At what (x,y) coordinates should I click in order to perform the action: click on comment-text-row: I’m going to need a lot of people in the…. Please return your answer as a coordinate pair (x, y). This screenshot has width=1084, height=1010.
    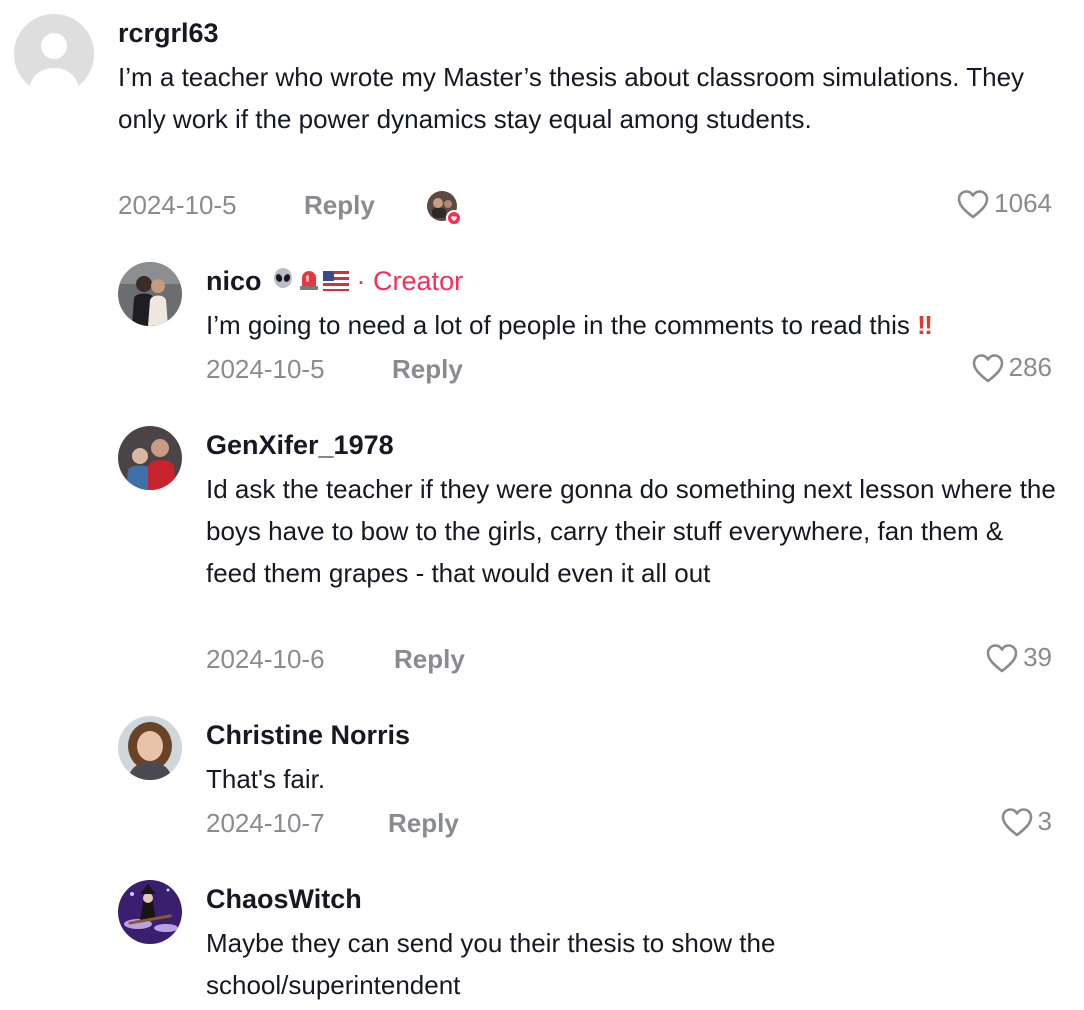
    Looking at the image, I should click on (636, 325).